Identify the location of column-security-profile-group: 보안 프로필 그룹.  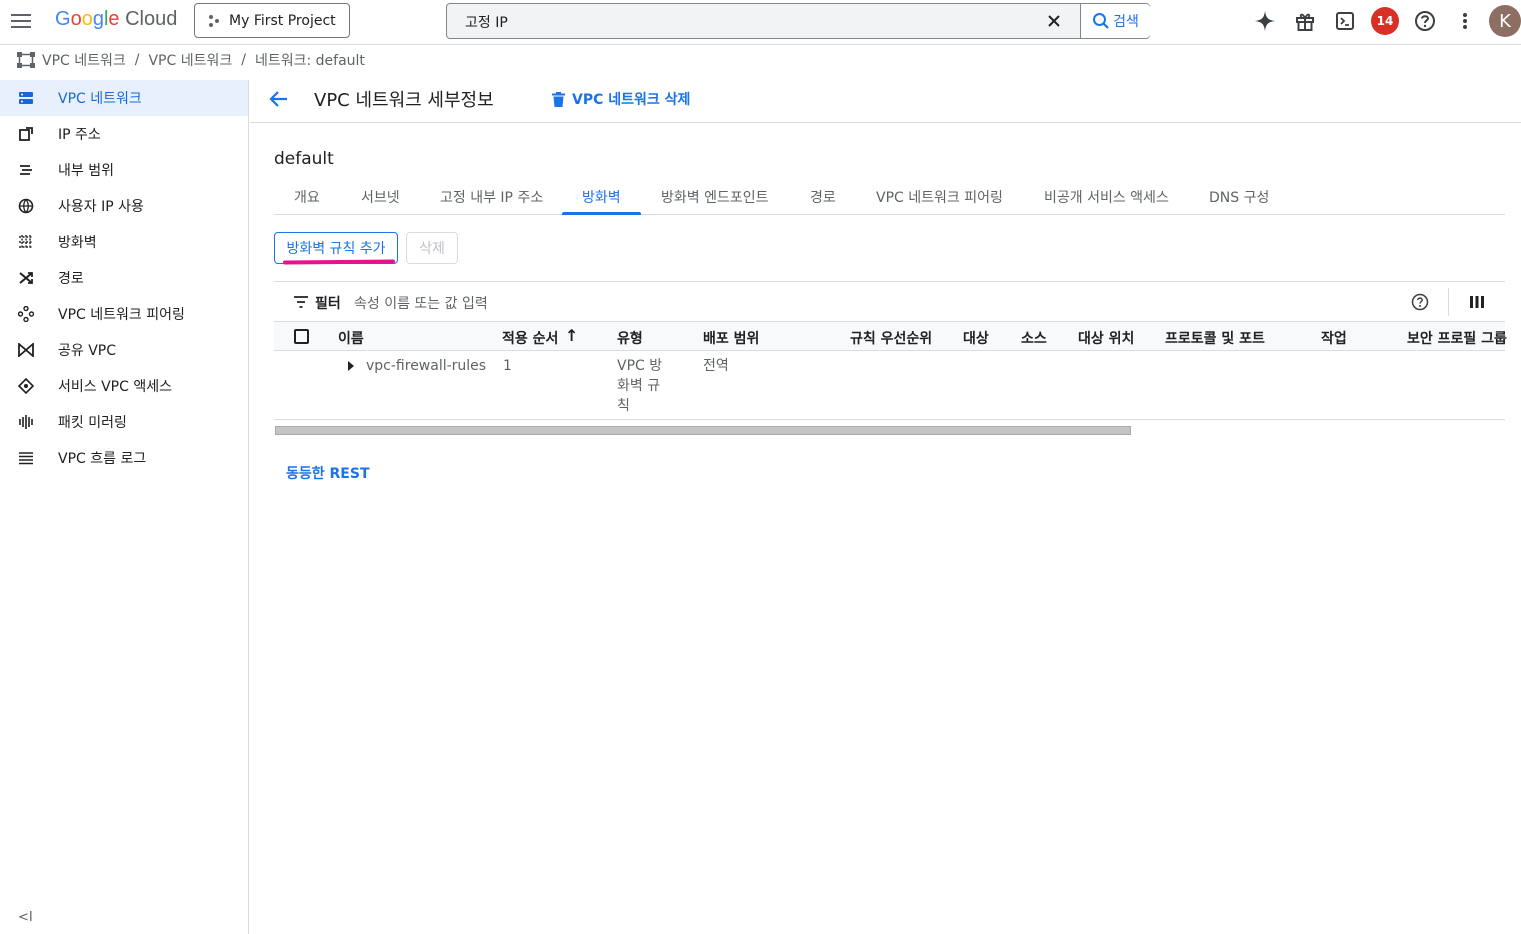
(1457, 338).